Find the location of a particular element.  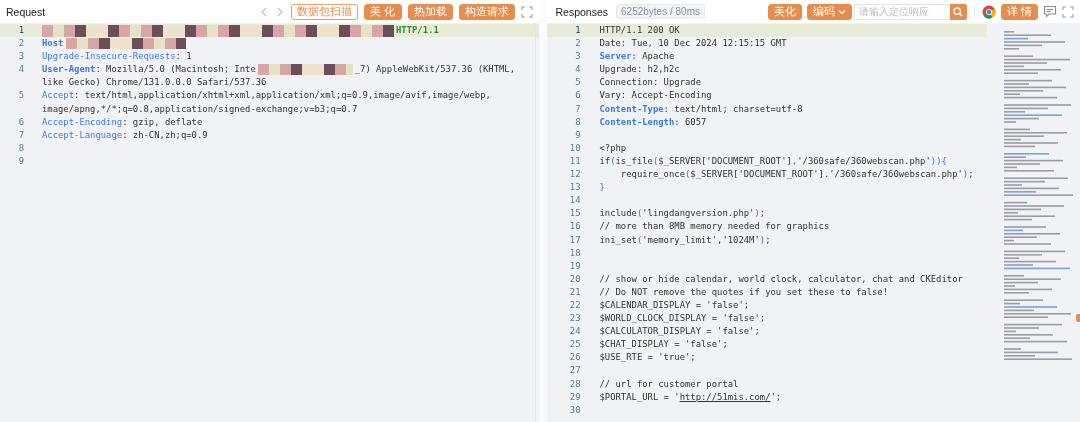

line-number: 25 is located at coordinates (574, 345).